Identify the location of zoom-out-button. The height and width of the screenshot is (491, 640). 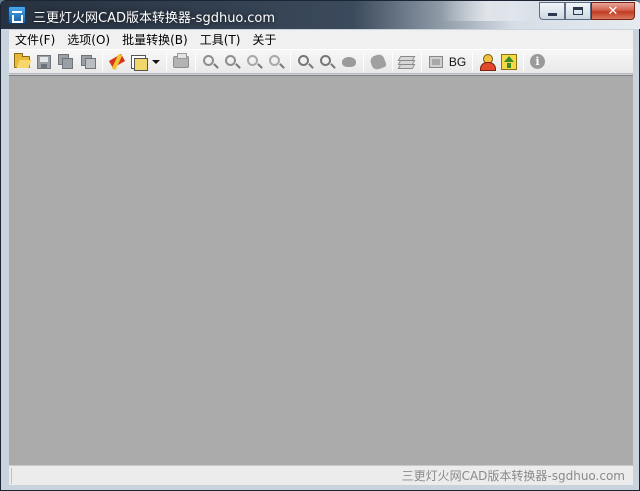
(209, 61).